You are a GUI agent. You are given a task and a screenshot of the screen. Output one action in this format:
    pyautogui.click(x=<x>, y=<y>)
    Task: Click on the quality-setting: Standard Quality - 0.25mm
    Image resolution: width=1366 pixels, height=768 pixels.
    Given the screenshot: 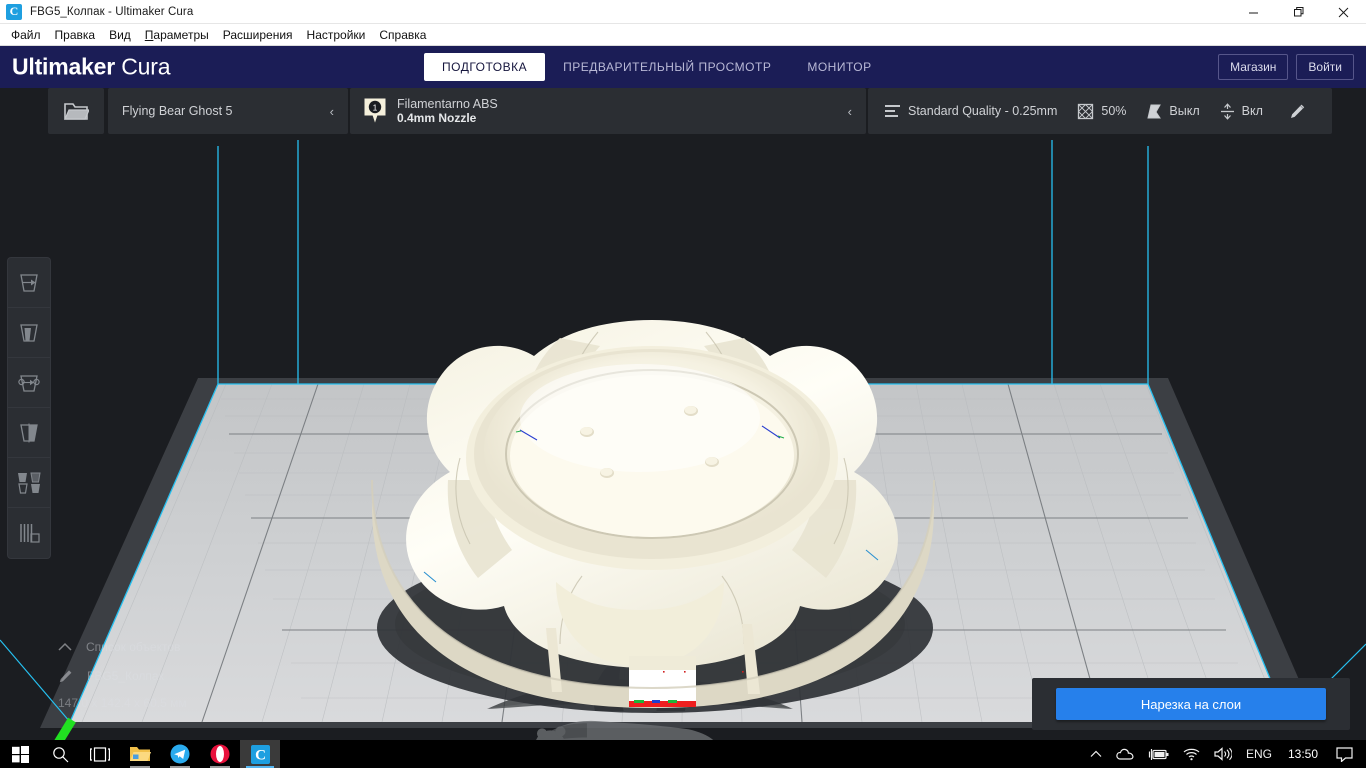 What is the action you would take?
    pyautogui.click(x=970, y=111)
    